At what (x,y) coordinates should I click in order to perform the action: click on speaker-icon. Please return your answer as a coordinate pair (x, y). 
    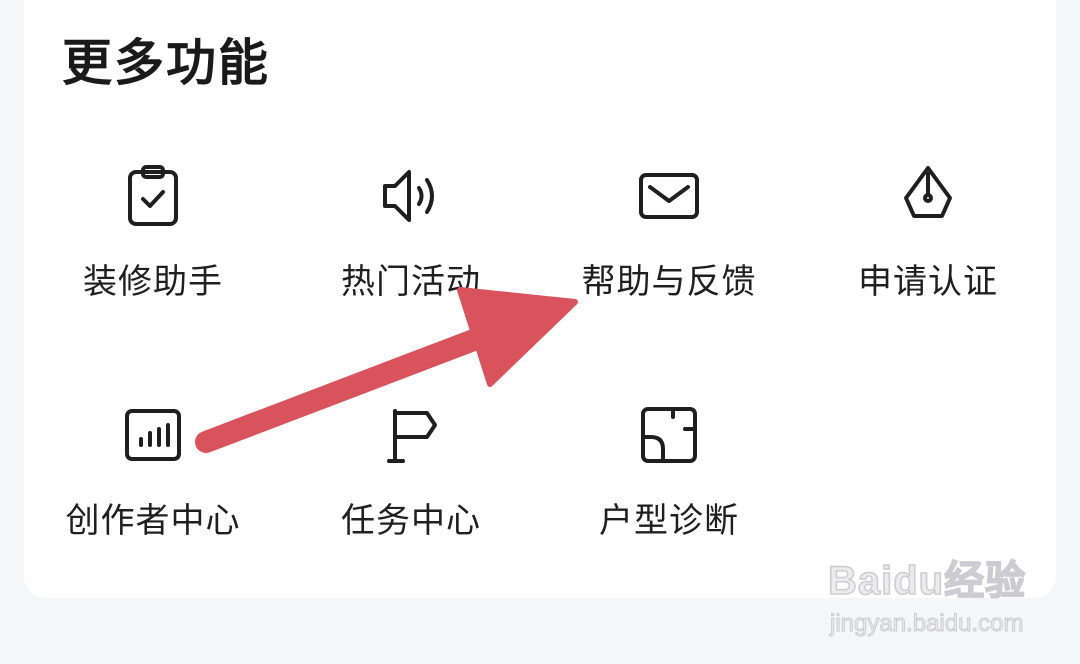
    Looking at the image, I should click on (411, 196).